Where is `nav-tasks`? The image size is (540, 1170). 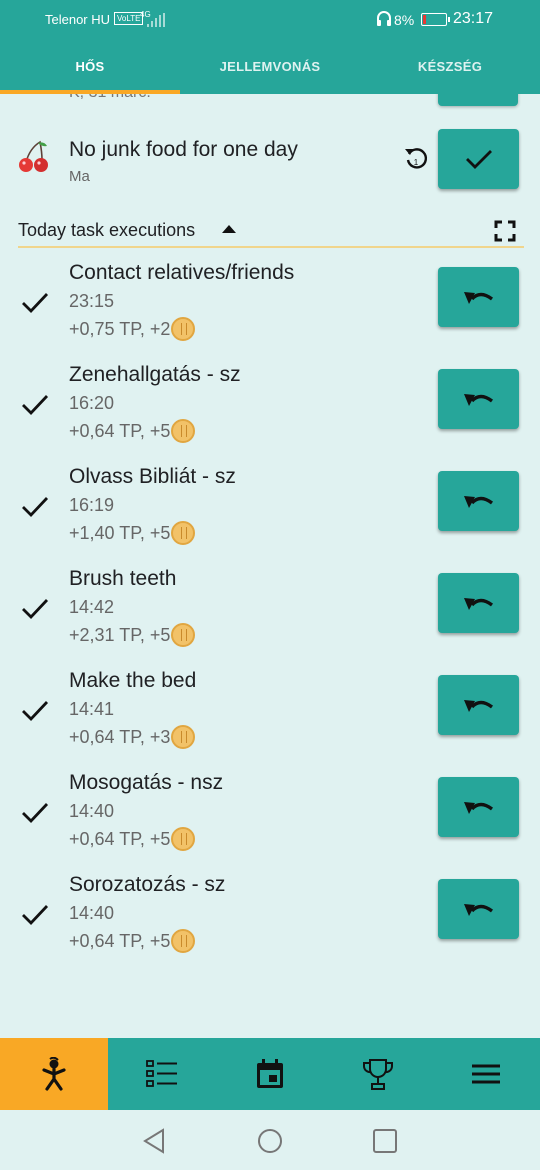
nav-tasks is located at coordinates (162, 1074).